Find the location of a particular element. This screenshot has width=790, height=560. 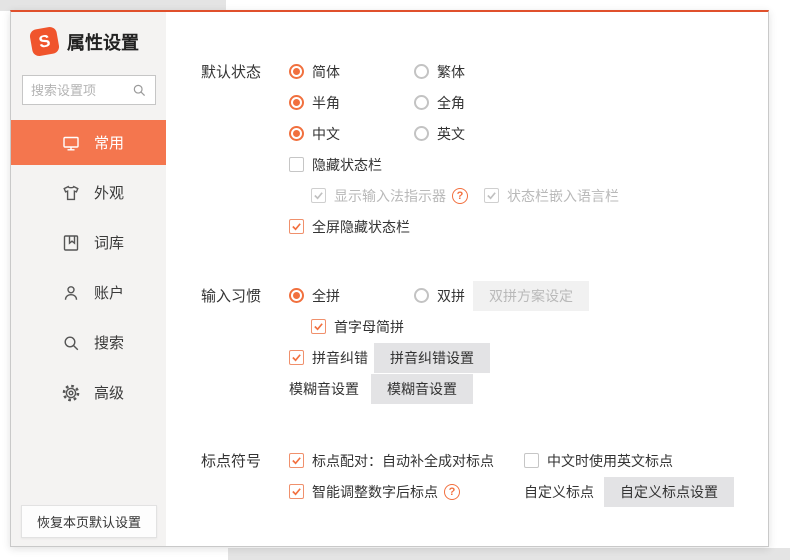

radio-chinese: 中文 is located at coordinates (314, 134).